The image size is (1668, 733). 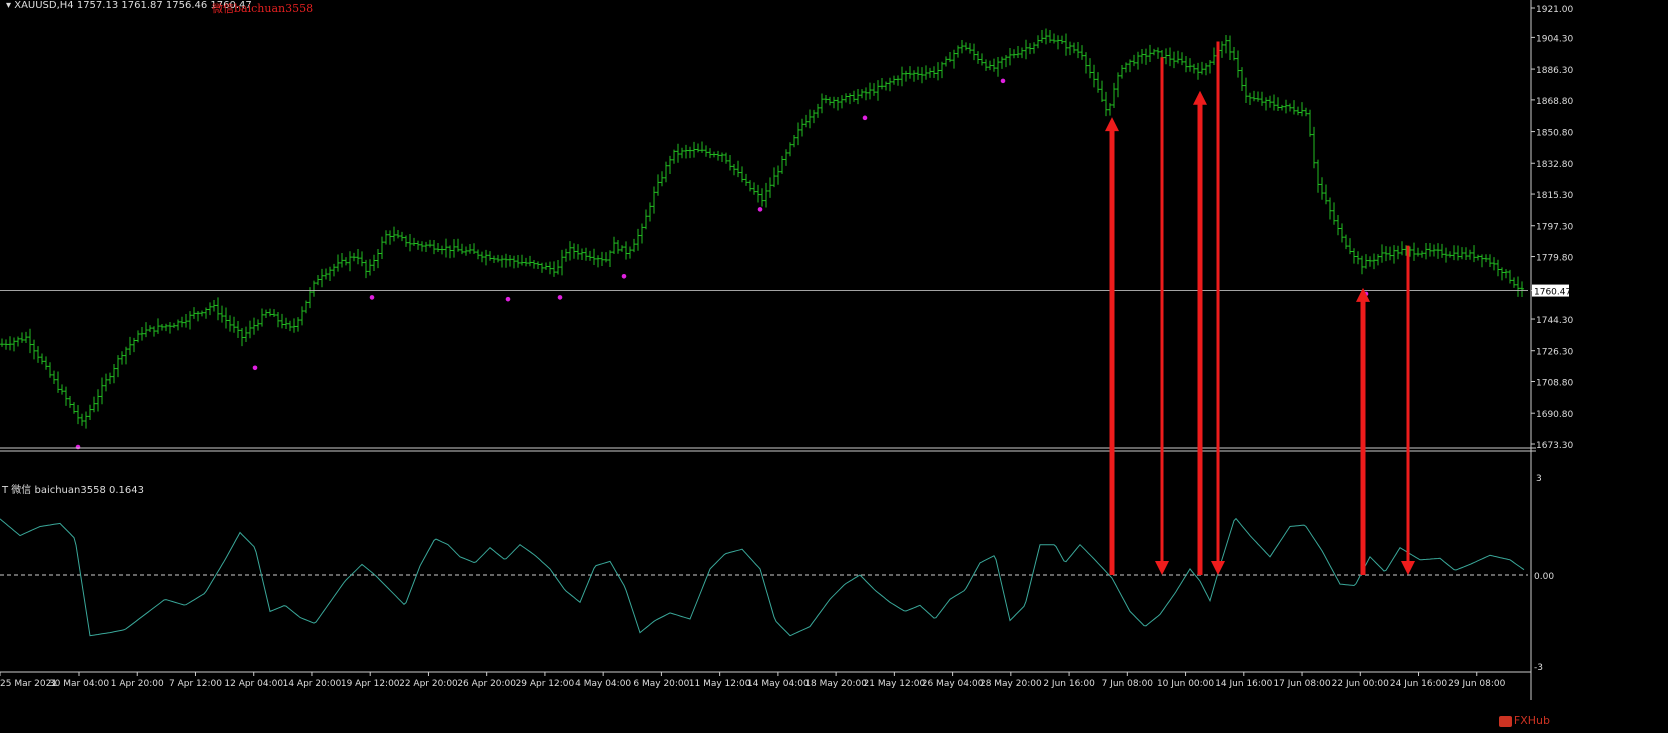 What do you see at coordinates (1360, 684) in the screenshot?
I see `x-tick-label: 22 Jun 00:00` at bounding box center [1360, 684].